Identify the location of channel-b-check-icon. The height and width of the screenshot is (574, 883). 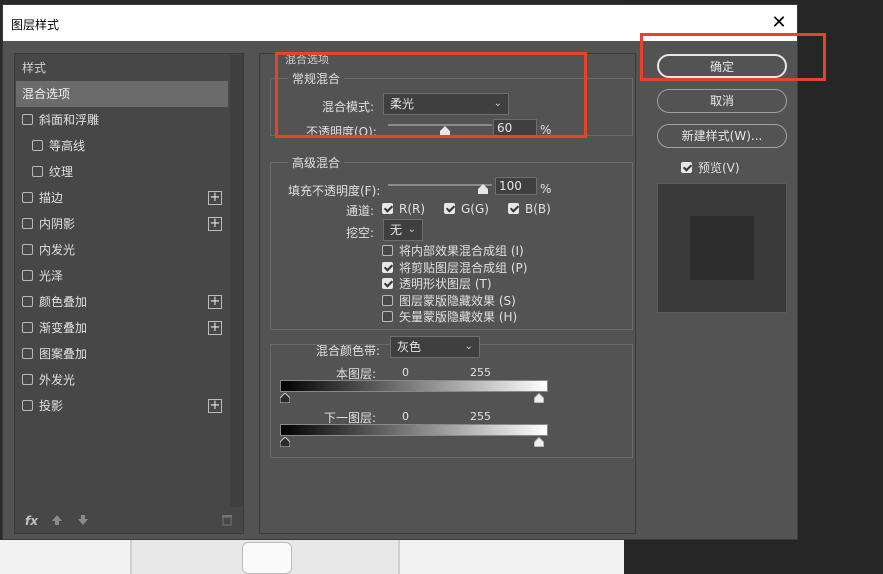
(513, 208).